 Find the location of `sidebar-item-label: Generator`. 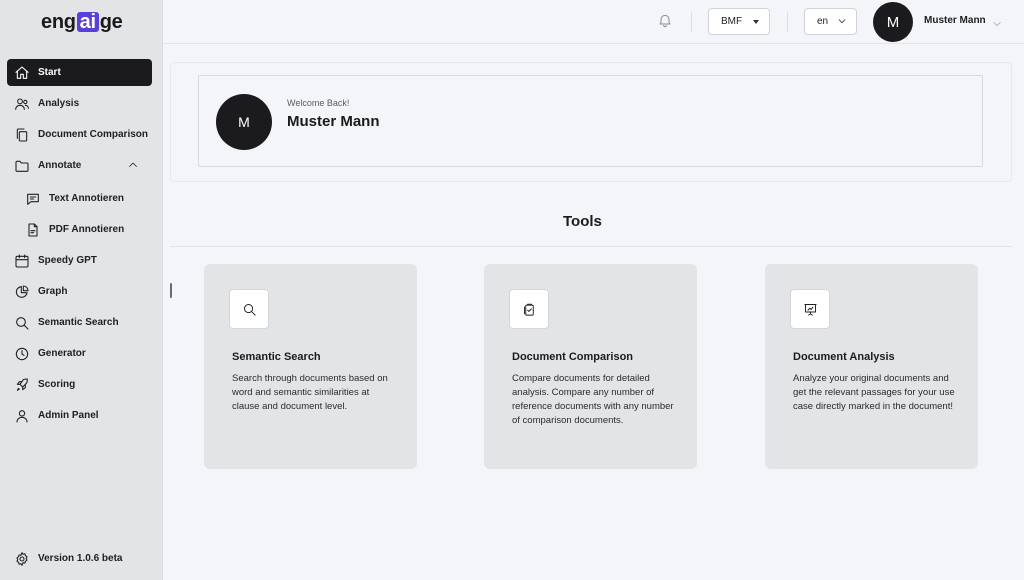

sidebar-item-label: Generator is located at coordinates (62, 353).